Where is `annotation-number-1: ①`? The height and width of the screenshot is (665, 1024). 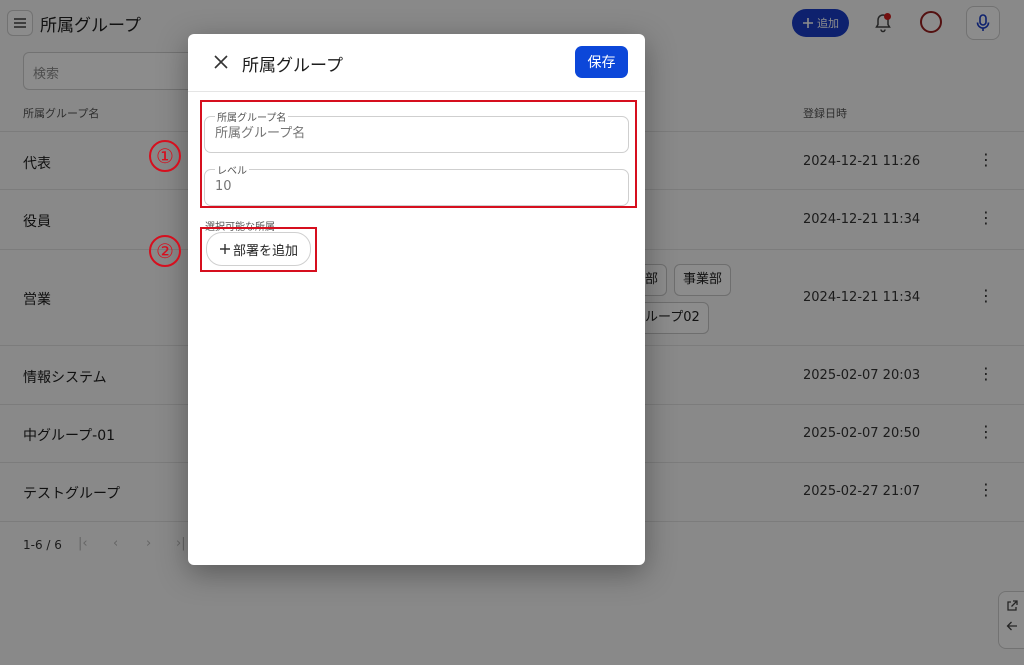
annotation-number-1: ① is located at coordinates (165, 156).